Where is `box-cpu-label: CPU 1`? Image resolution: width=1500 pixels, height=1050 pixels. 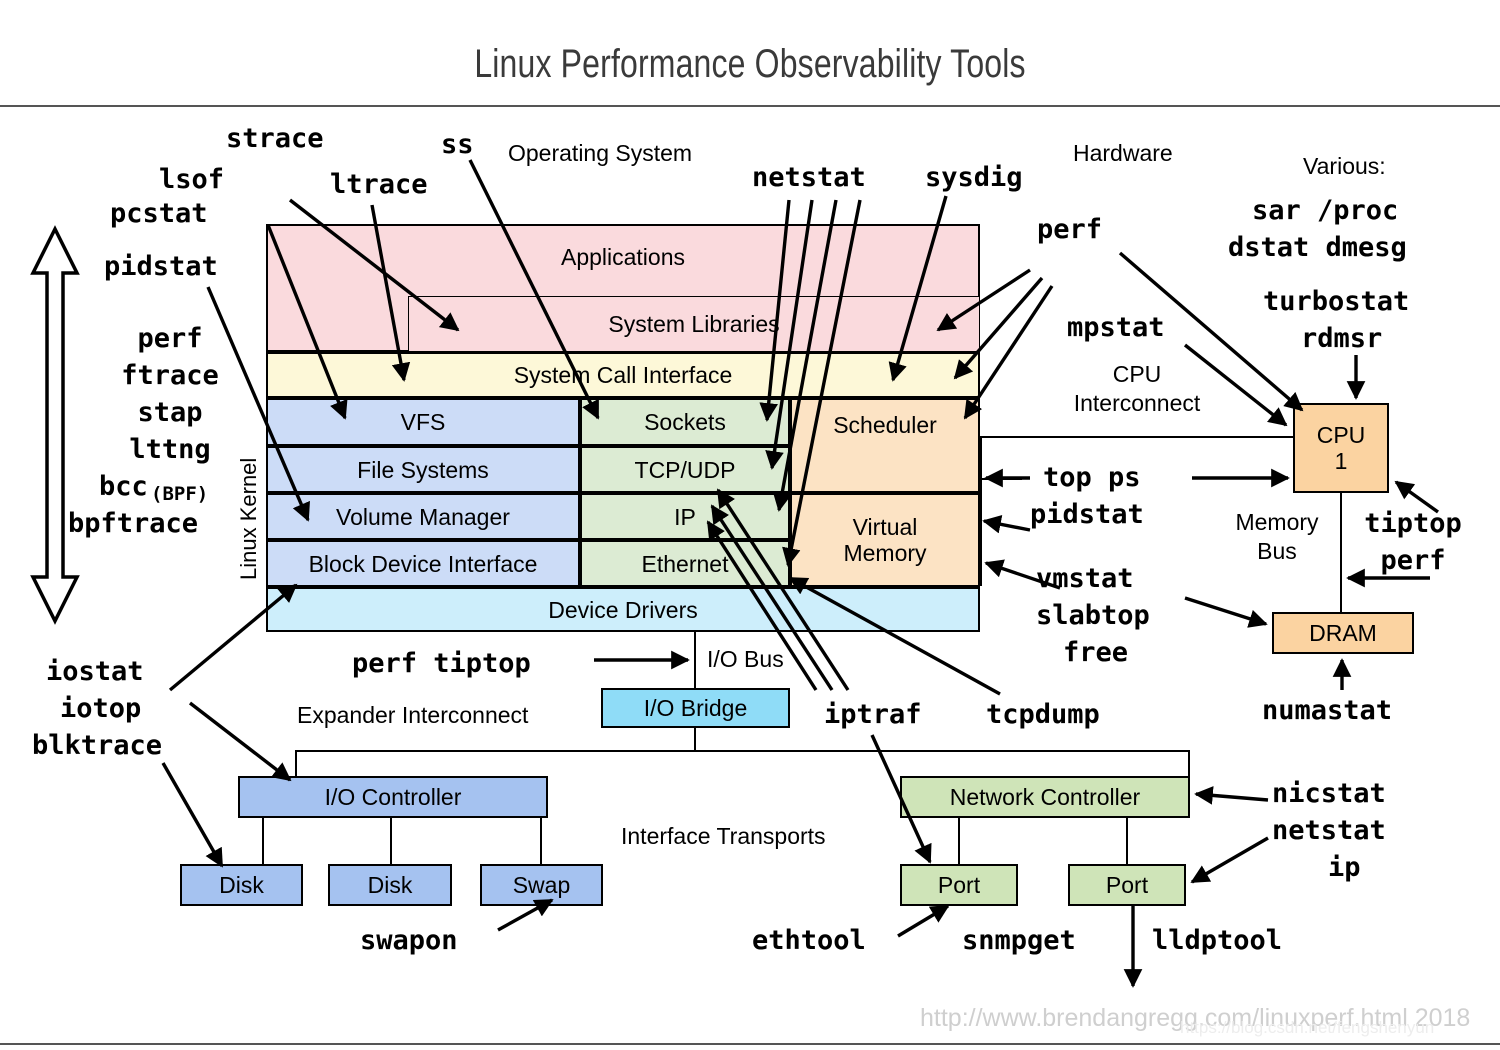 box-cpu-label: CPU 1 is located at coordinates (1341, 448).